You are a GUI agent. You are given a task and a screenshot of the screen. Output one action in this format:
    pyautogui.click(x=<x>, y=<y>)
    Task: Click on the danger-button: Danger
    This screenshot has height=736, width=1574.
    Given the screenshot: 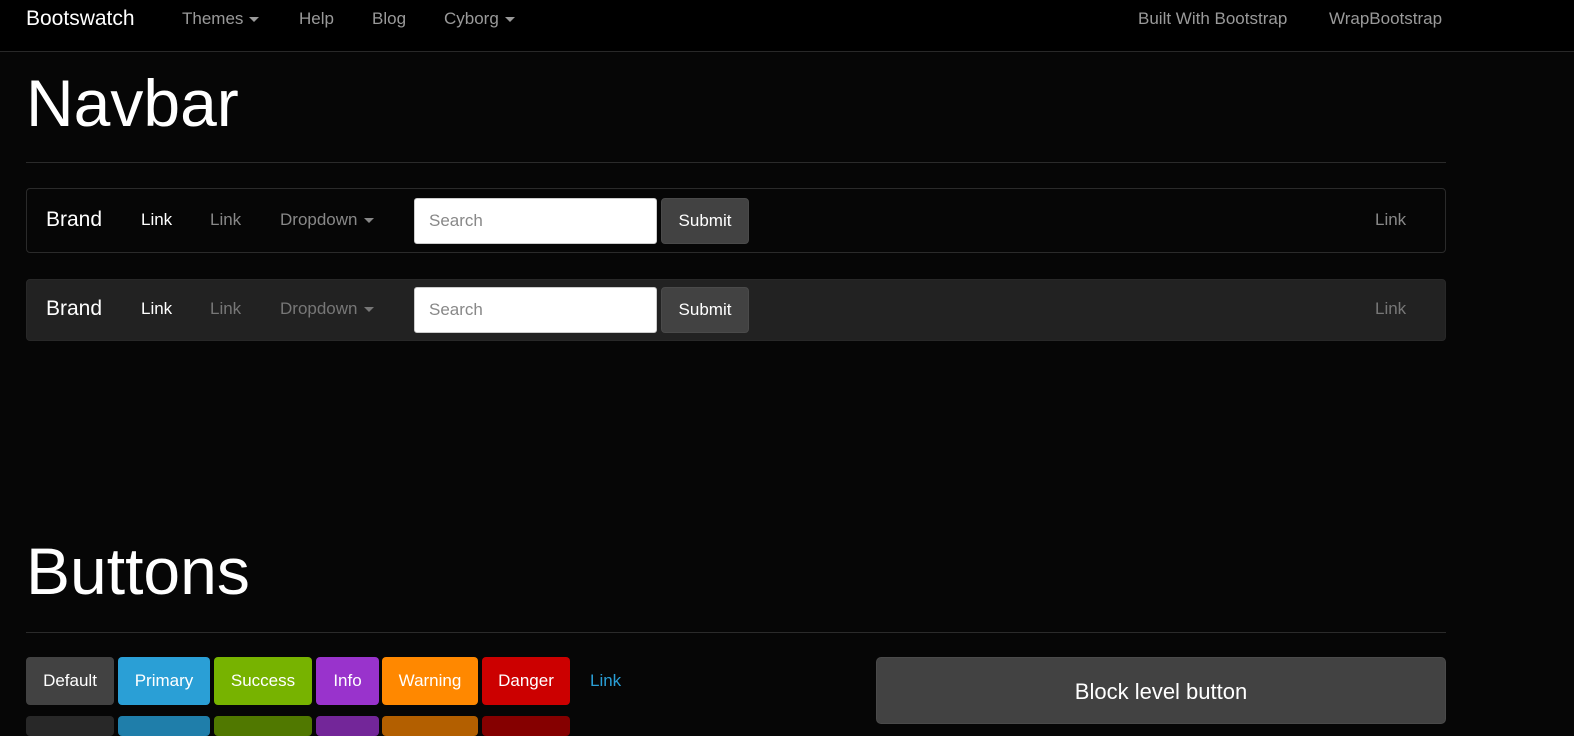 What is the action you would take?
    pyautogui.click(x=526, y=681)
    